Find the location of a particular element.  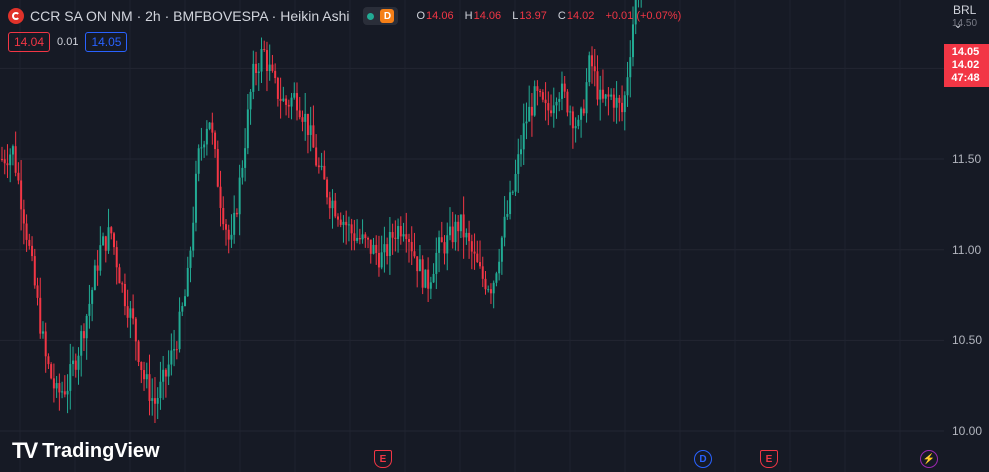

low-label: L is located at coordinates (515, 16).